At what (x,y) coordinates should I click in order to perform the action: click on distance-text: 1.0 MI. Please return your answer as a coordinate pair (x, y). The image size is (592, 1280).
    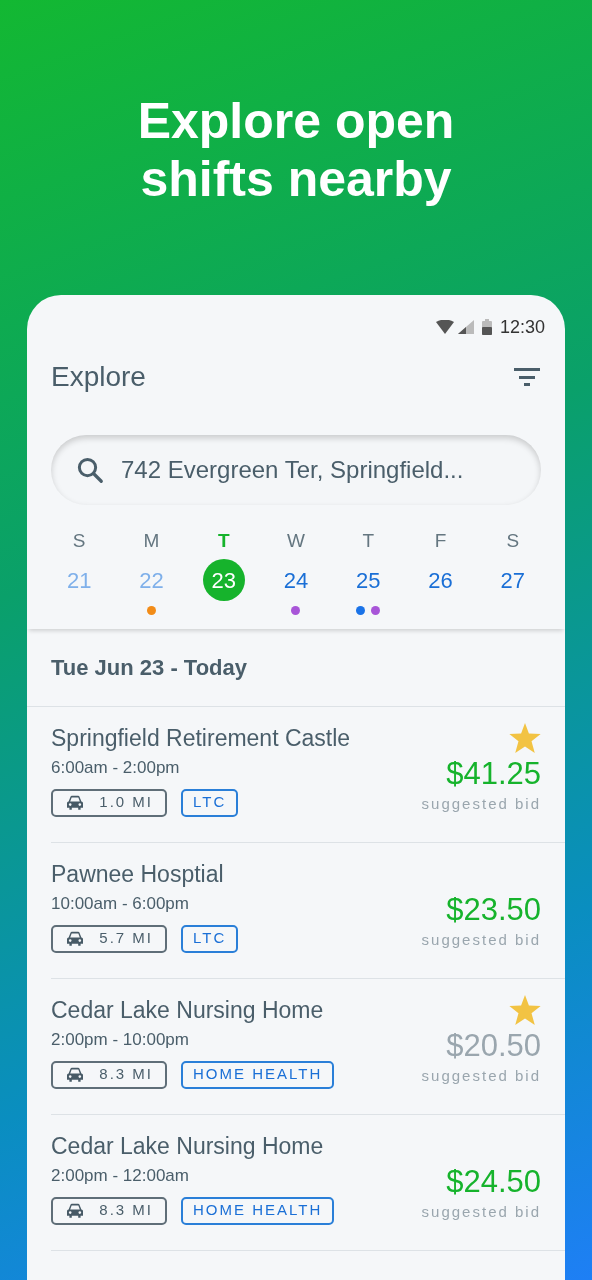
    Looking at the image, I should click on (126, 802).